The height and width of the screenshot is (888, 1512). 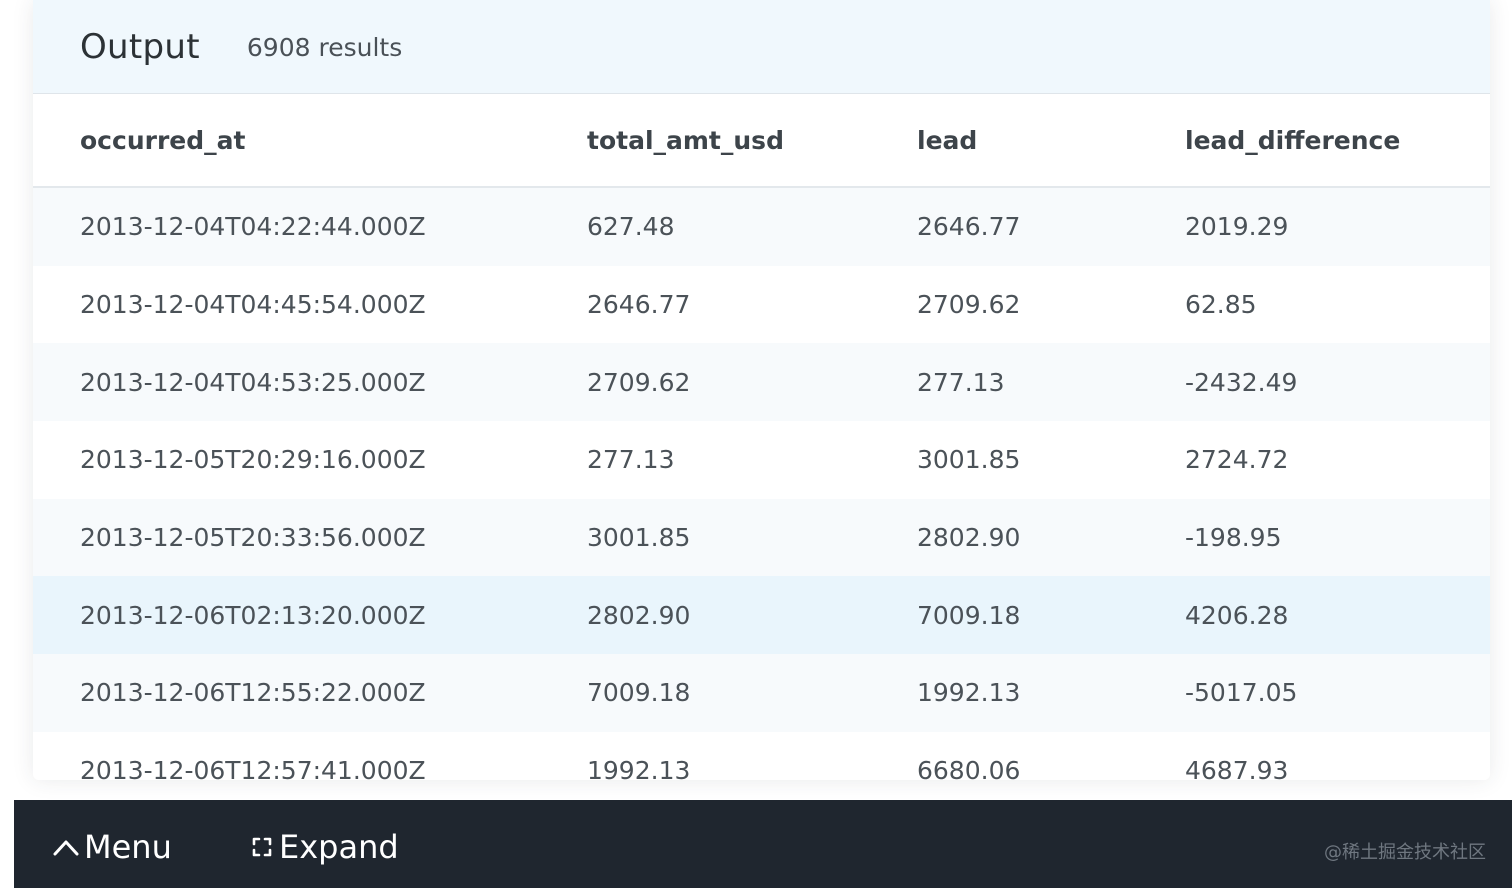 I want to click on cell-occurred-at: 2013-12-05T20:29:16.000Z, so click(x=310, y=460).